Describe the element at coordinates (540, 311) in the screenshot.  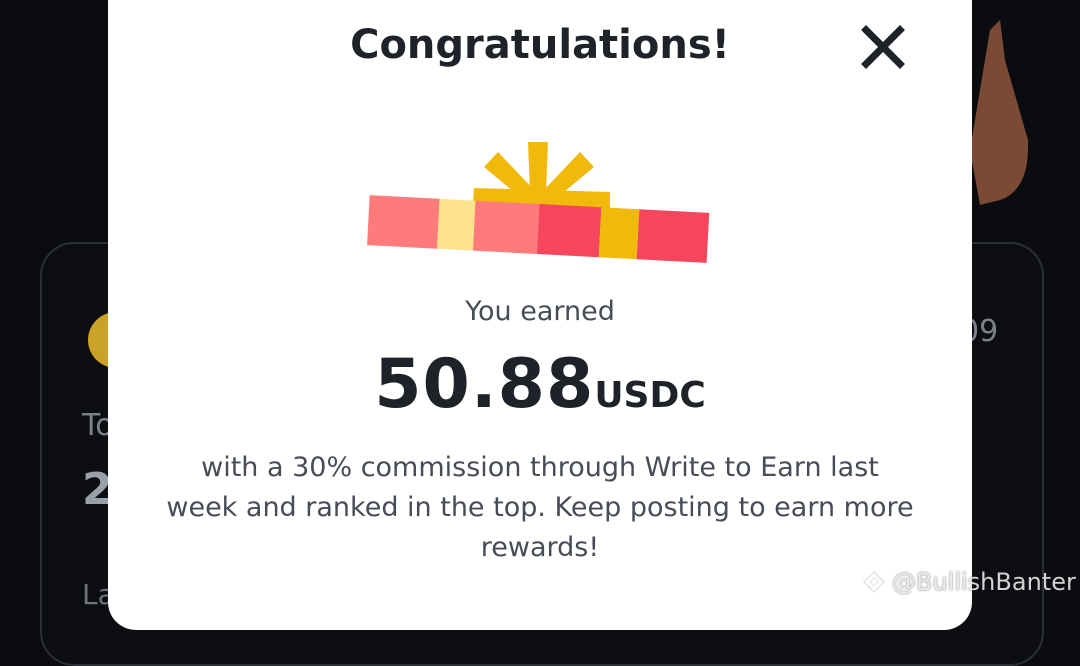
I see `earned-label: You earned` at that location.